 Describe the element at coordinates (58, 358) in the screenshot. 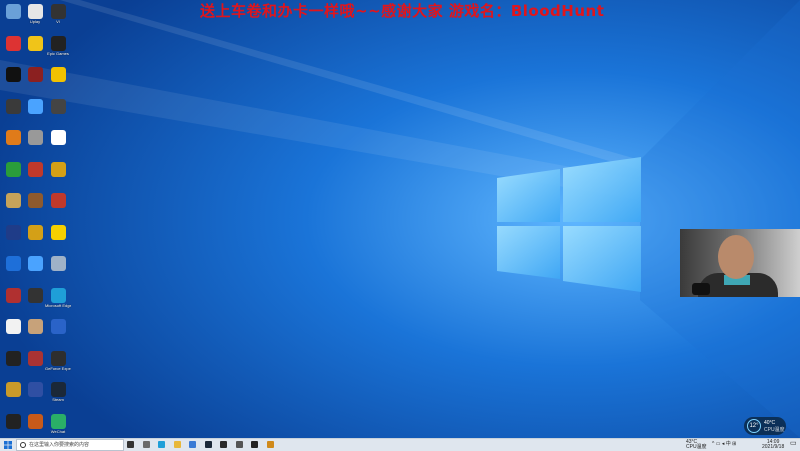

I see `nvidia-icon` at that location.